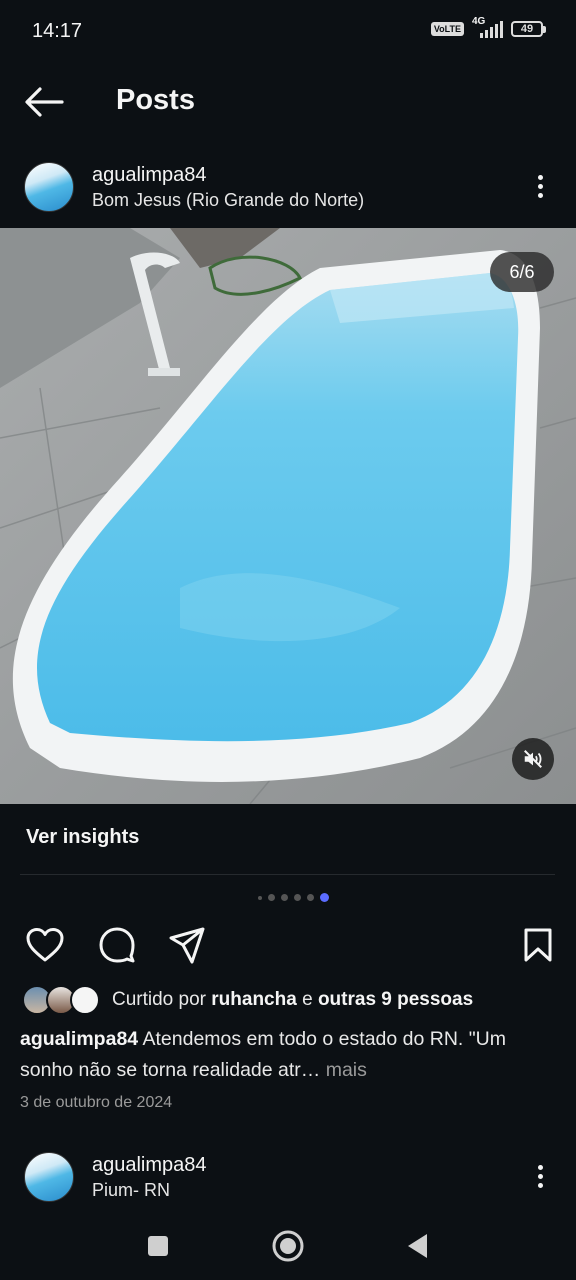  What do you see at coordinates (447, 29) in the screenshot?
I see `volte-icon: VoLTE` at bounding box center [447, 29].